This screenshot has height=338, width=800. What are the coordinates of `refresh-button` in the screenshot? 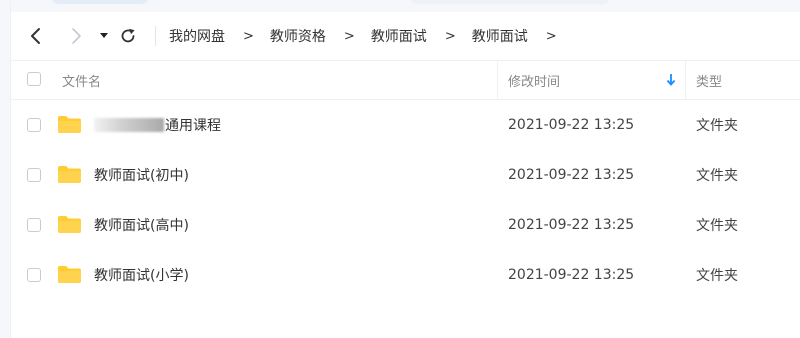 It's located at (128, 36).